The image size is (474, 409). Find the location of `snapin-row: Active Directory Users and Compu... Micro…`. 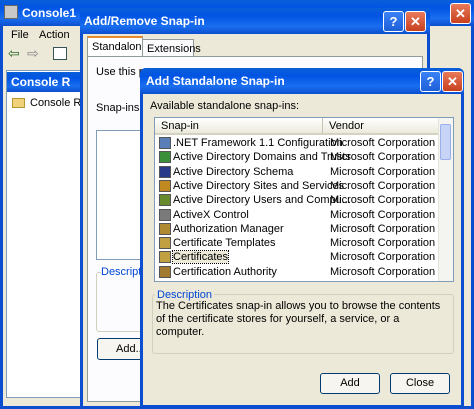

snapin-row: Active Directory Users and Compu... Micro… is located at coordinates (300, 201).